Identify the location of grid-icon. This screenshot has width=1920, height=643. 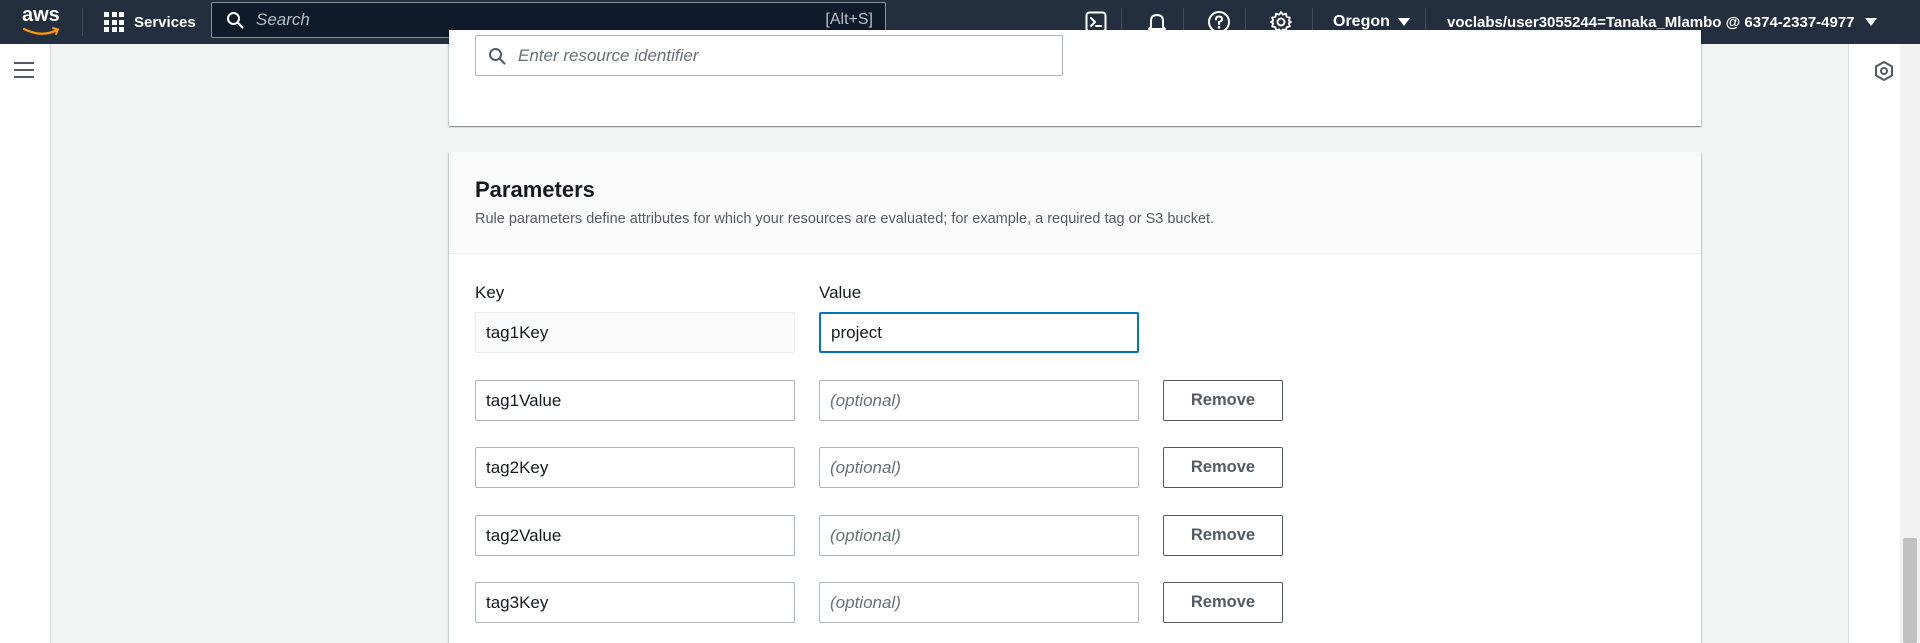
(114, 22).